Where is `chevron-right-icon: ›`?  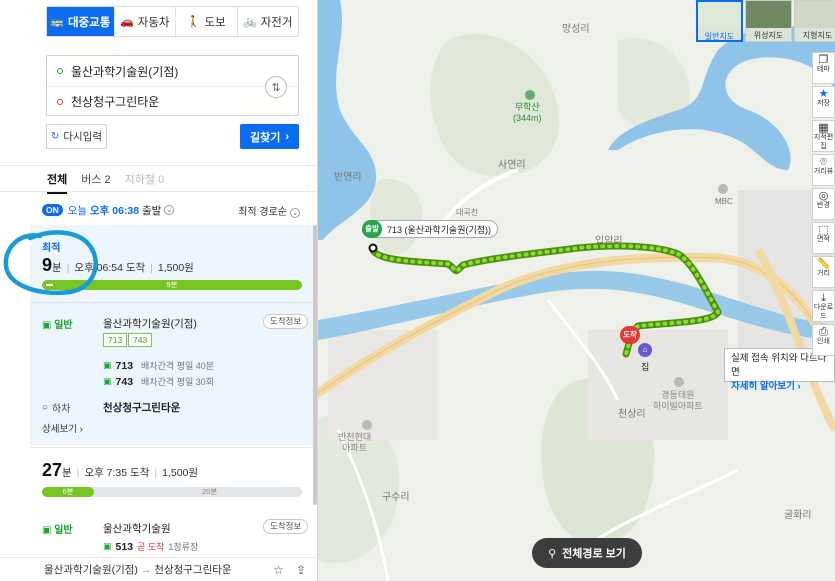
chevron-right-icon: › is located at coordinates (287, 136).